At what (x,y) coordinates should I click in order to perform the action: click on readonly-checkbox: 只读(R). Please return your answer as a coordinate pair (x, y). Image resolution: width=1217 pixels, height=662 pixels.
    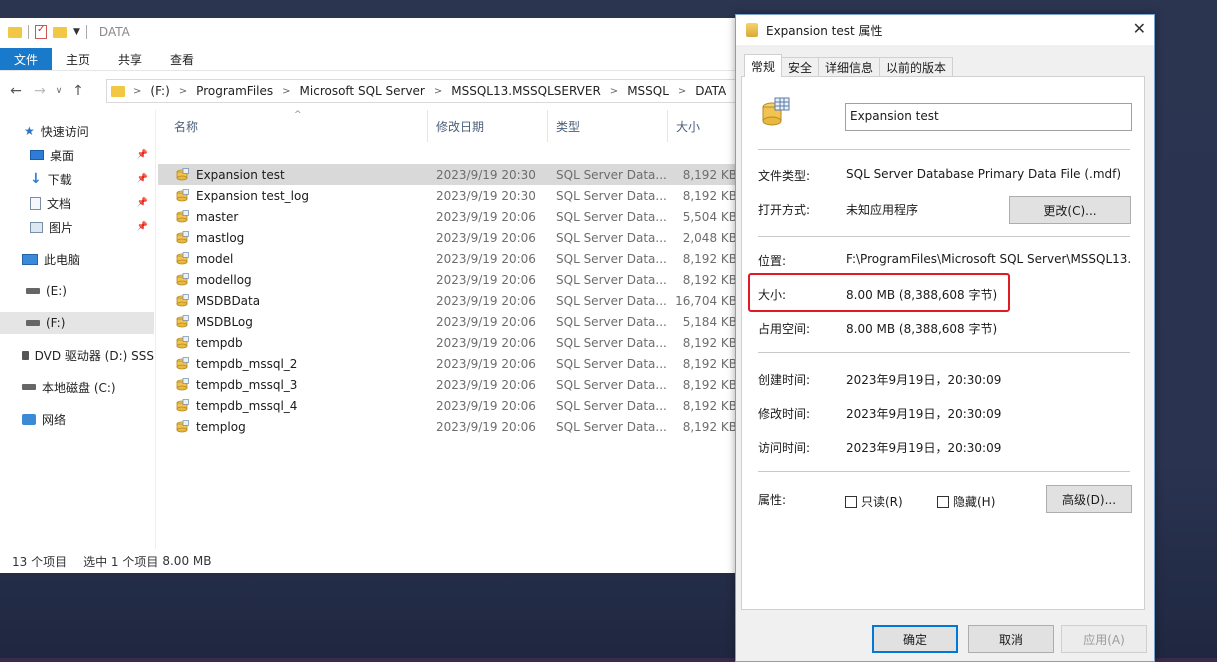
    Looking at the image, I should click on (874, 501).